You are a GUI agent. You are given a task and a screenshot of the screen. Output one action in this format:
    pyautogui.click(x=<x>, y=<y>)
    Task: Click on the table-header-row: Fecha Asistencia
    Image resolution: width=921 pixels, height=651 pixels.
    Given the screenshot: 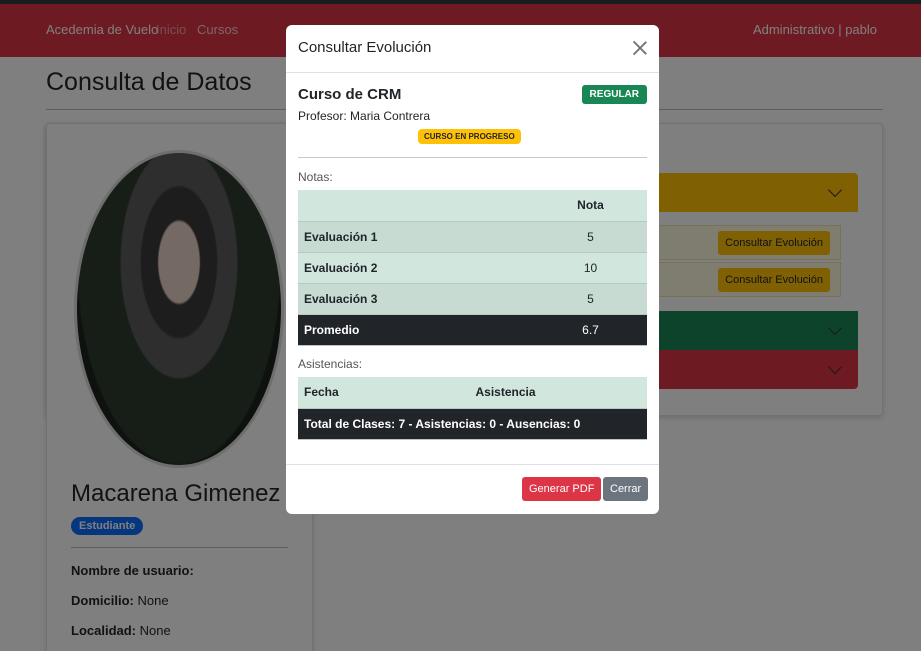 What is the action you would take?
    pyautogui.click(x=472, y=393)
    